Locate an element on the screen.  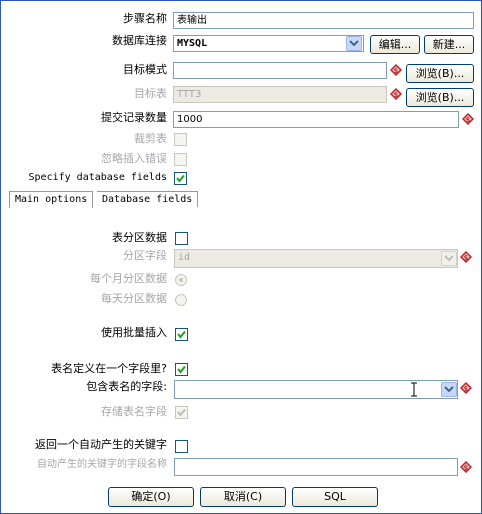
batch-insert-checkbox is located at coordinates (181, 334).